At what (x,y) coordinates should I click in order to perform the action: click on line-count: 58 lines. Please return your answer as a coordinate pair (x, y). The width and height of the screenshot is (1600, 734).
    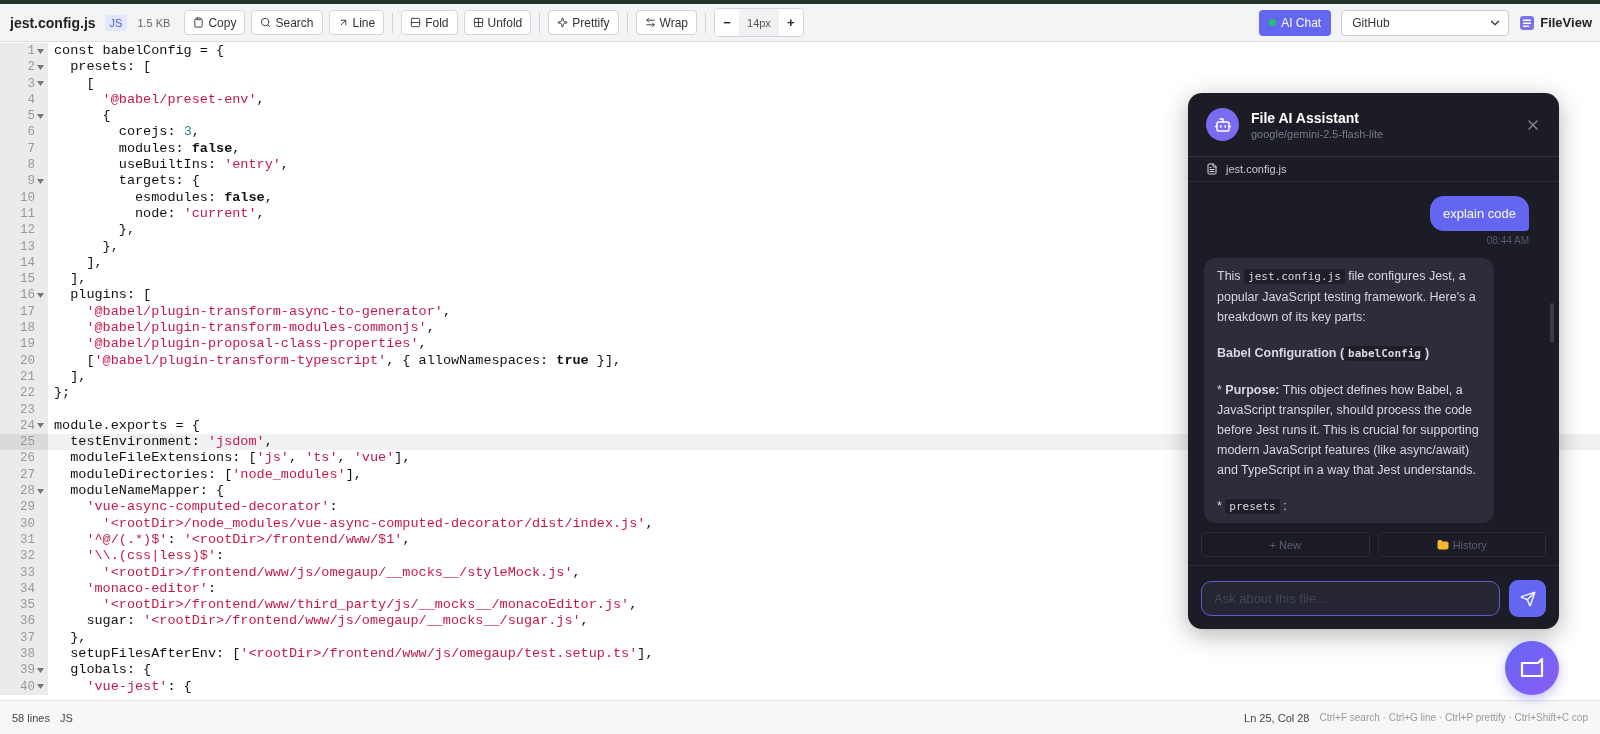
    Looking at the image, I should click on (31, 717).